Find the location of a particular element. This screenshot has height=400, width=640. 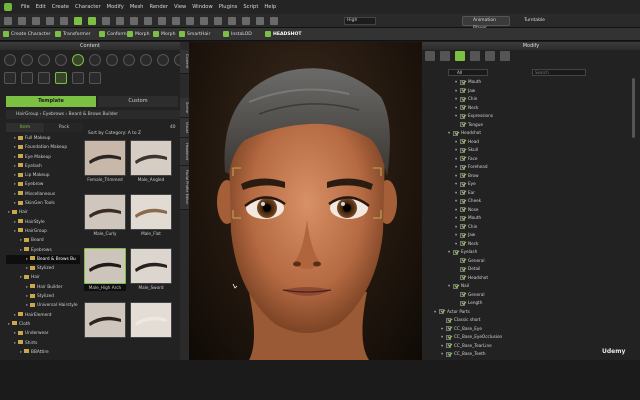

category-misc-icon is located at coordinates (10, 78).